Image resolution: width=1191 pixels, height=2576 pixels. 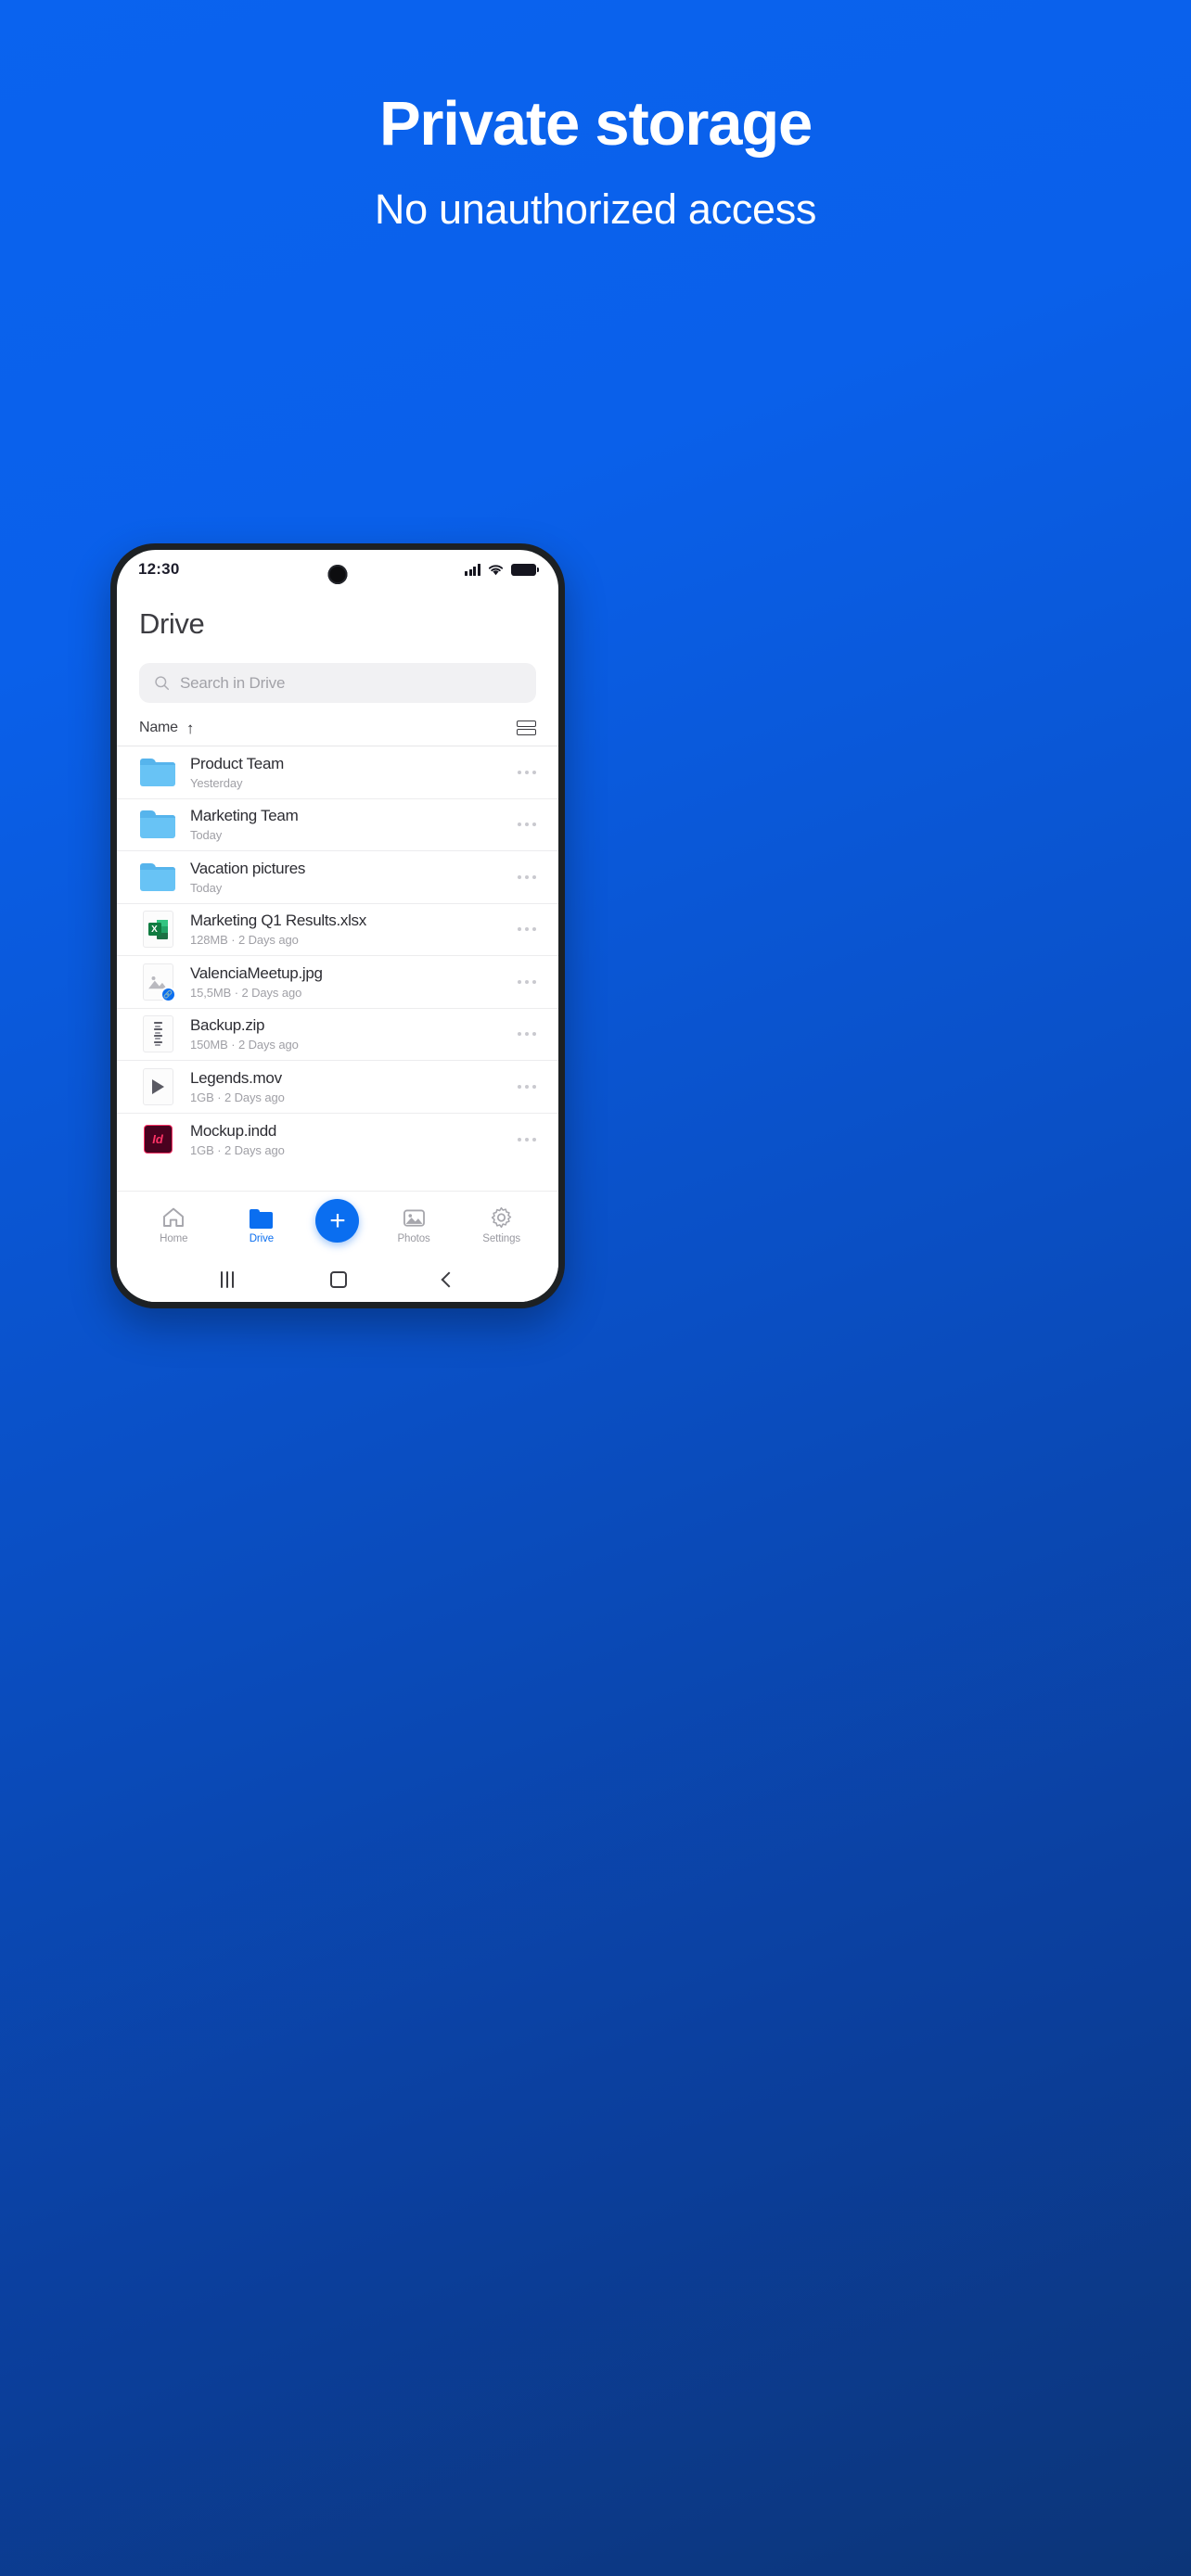 I want to click on sort-arrow-up-icon: ↑, so click(x=190, y=728).